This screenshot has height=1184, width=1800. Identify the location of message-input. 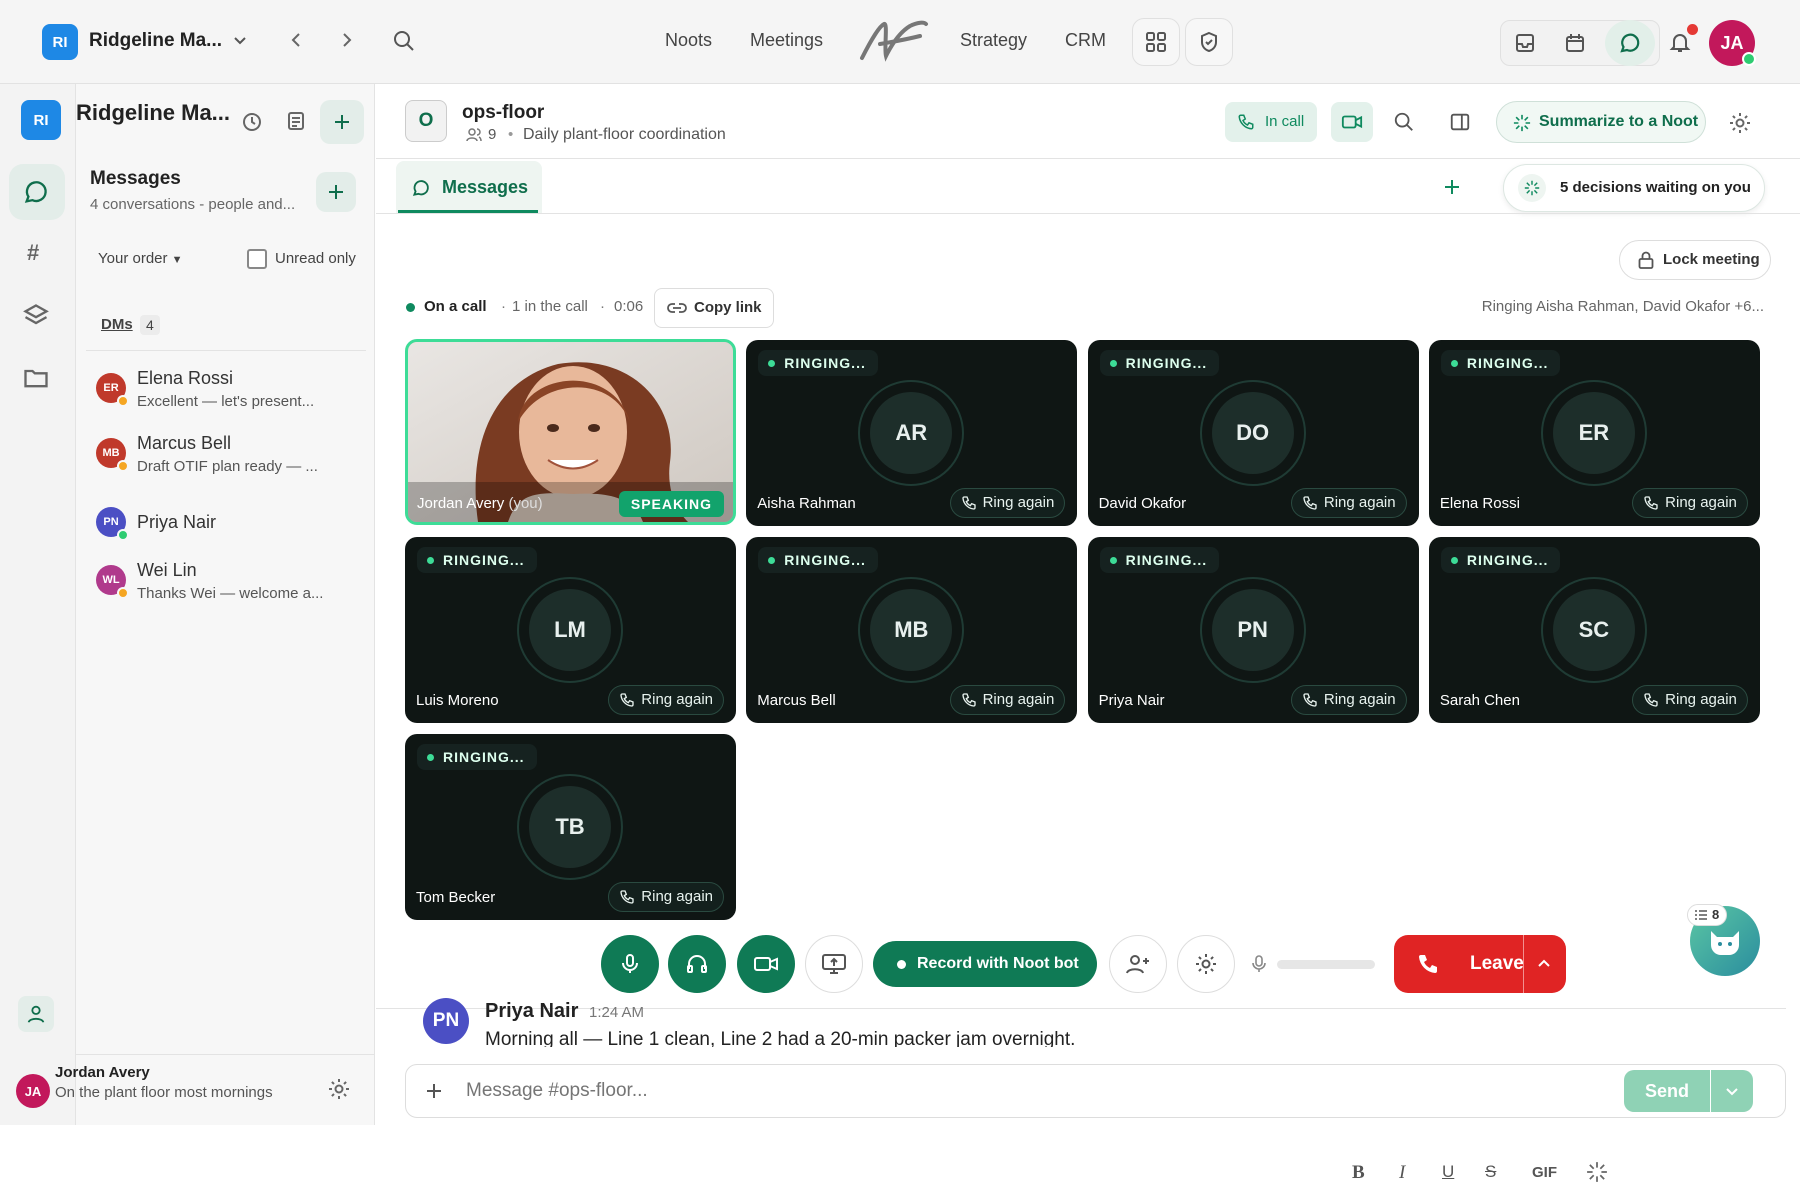
(786, 1091).